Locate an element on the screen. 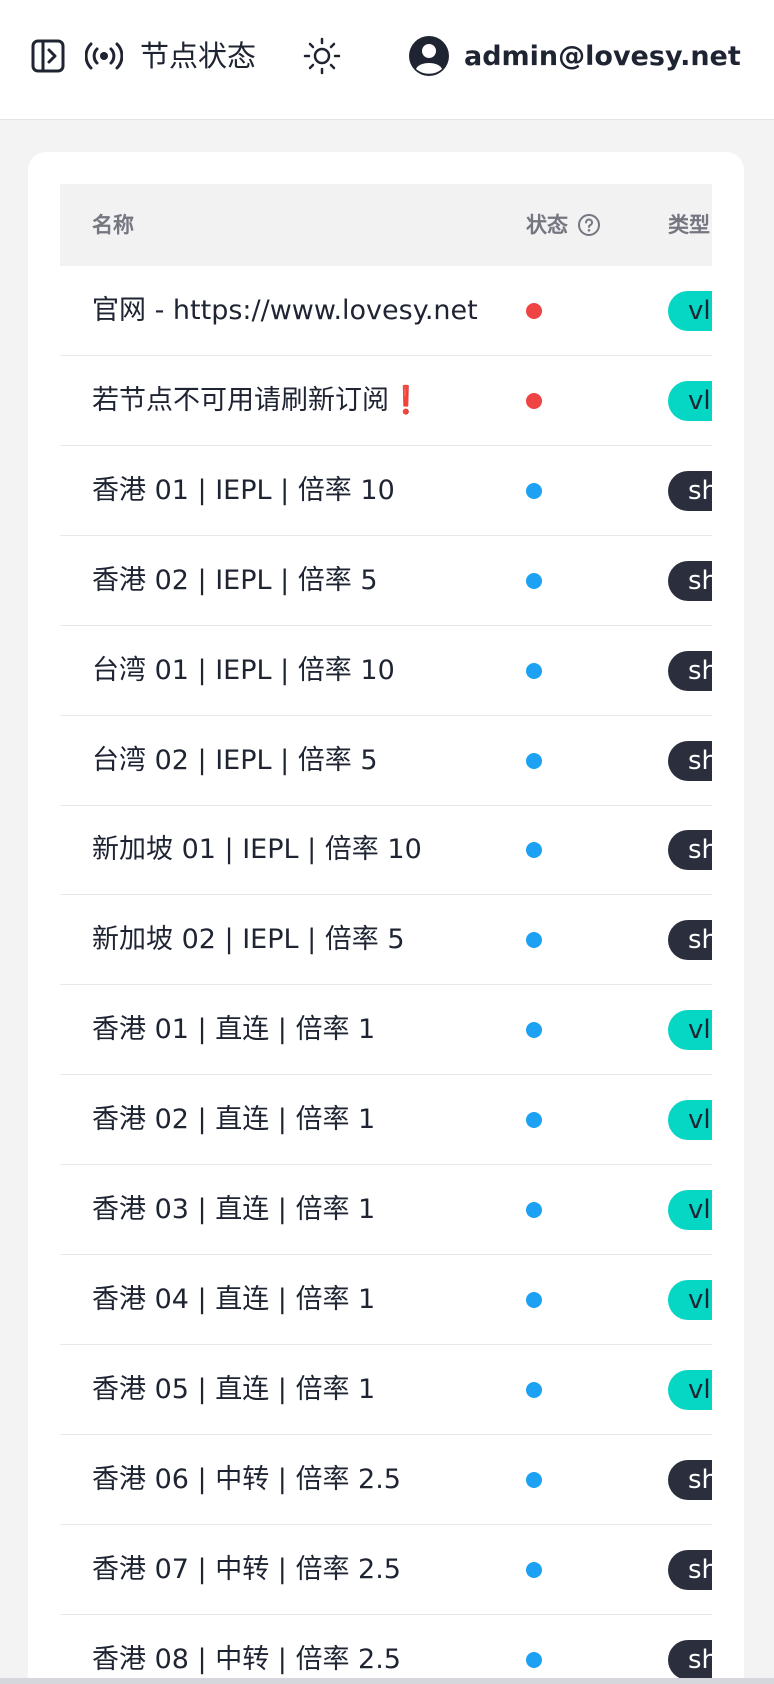  node-name-text: 台湾 02 | IEPL | 倍率 5 is located at coordinates (235, 760).